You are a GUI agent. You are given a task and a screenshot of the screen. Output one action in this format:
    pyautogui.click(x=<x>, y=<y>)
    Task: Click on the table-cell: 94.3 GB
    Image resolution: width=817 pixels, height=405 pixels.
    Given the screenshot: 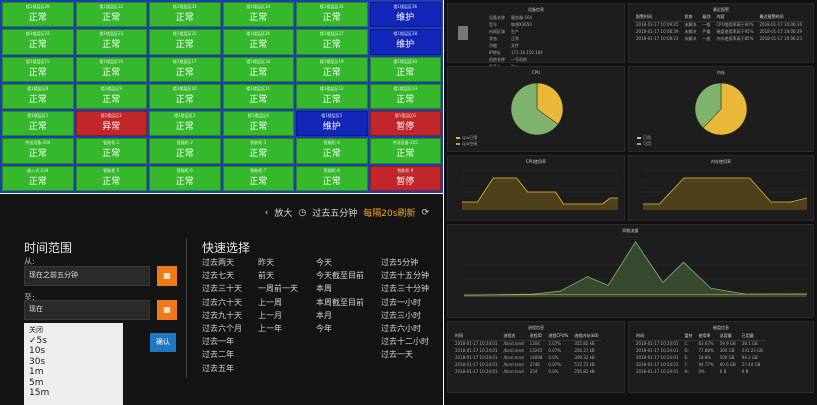 What is the action you would take?
    pyautogui.click(x=749, y=357)
    